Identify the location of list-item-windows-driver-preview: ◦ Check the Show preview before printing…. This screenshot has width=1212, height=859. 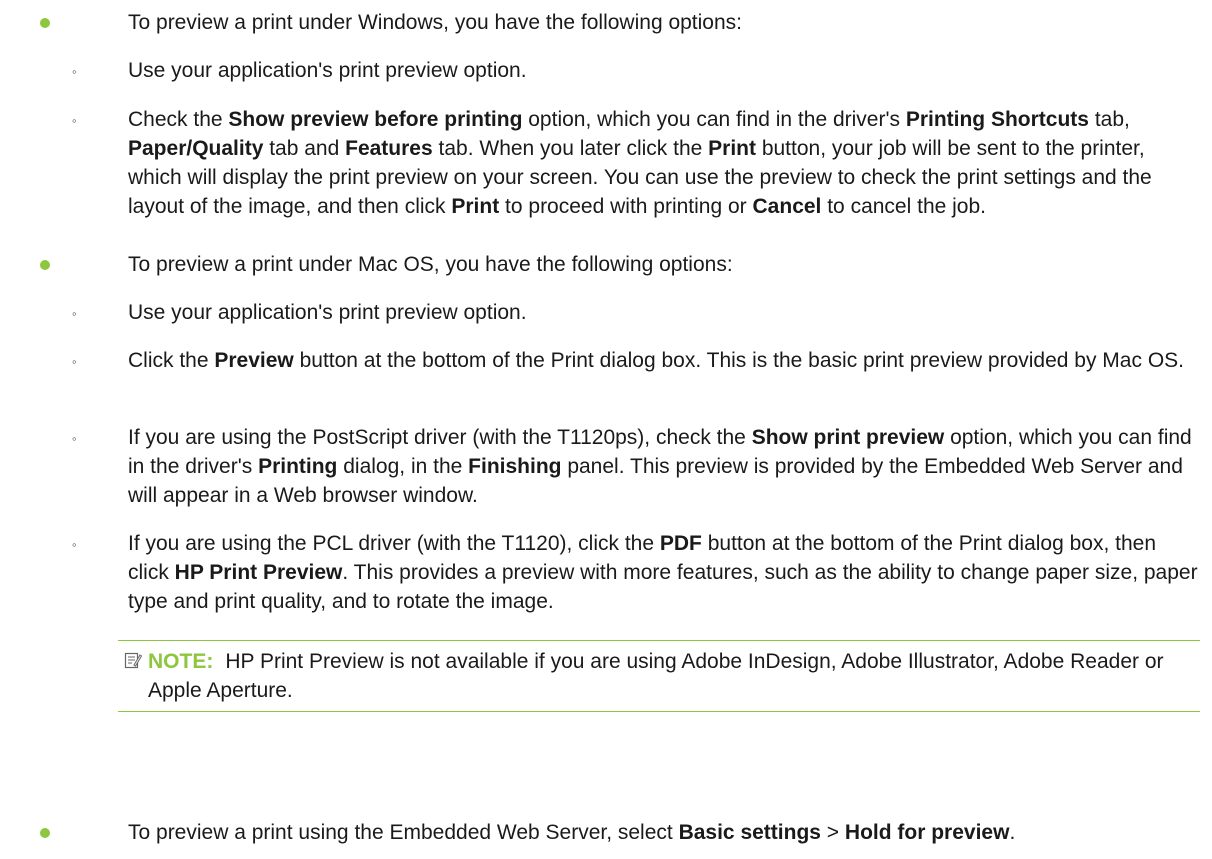
(635, 163).